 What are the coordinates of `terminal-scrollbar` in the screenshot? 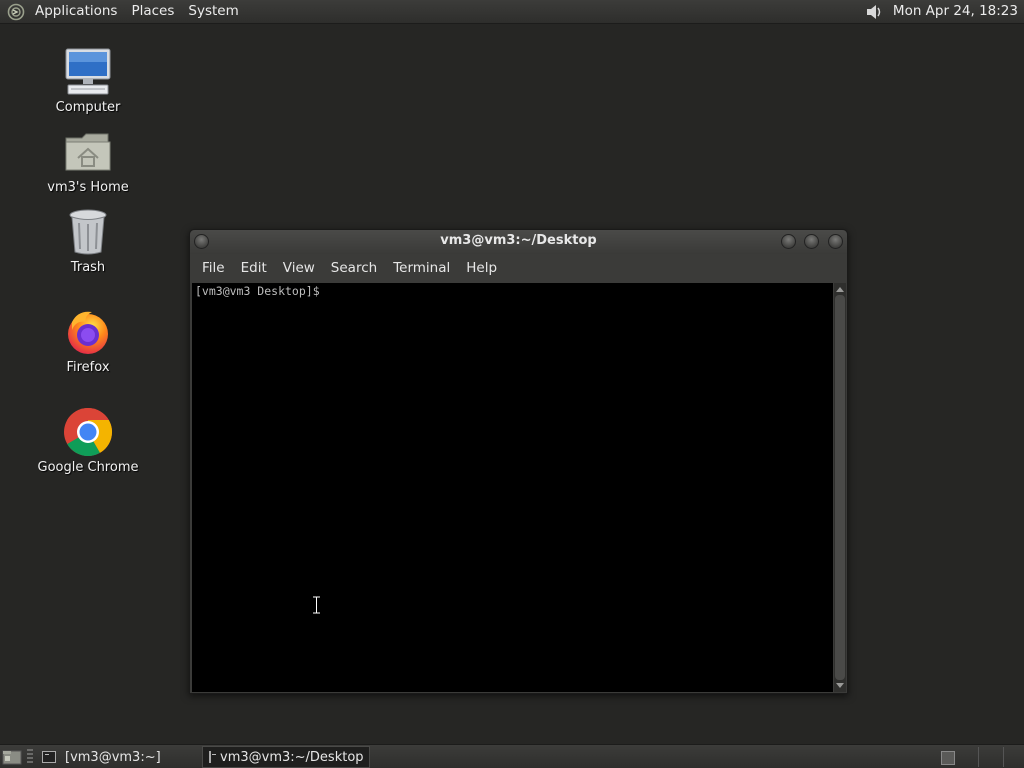 It's located at (840, 487).